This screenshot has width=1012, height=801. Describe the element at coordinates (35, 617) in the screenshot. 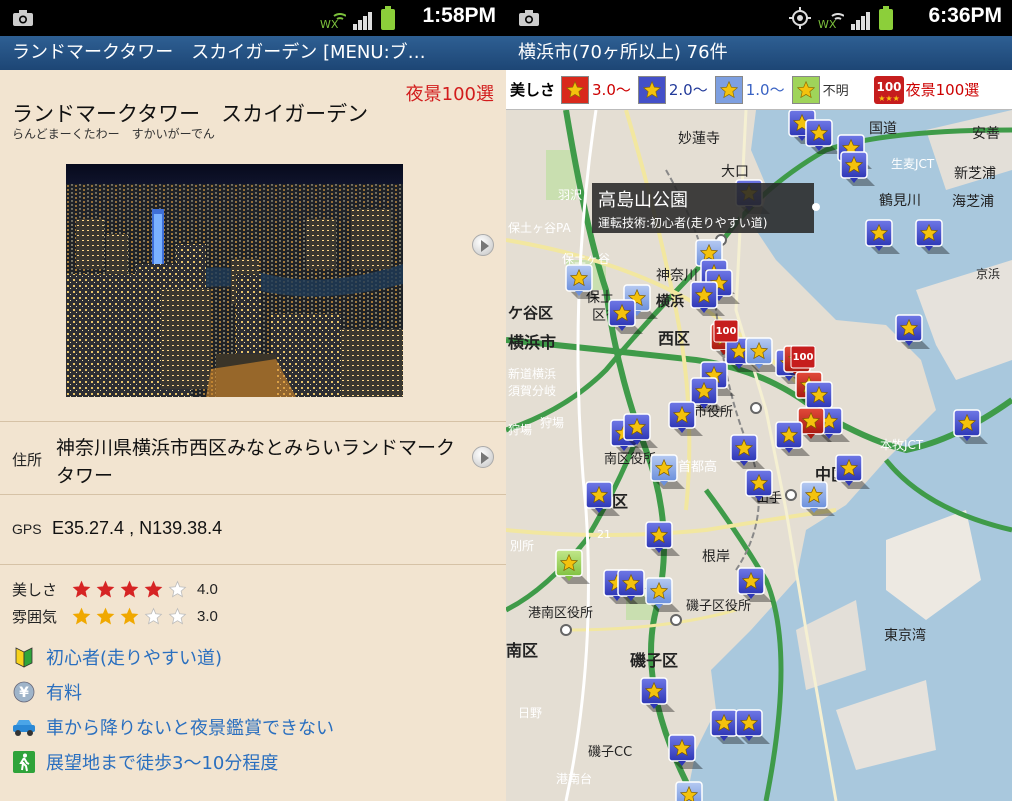

I see `rating-label: 雰囲気` at that location.